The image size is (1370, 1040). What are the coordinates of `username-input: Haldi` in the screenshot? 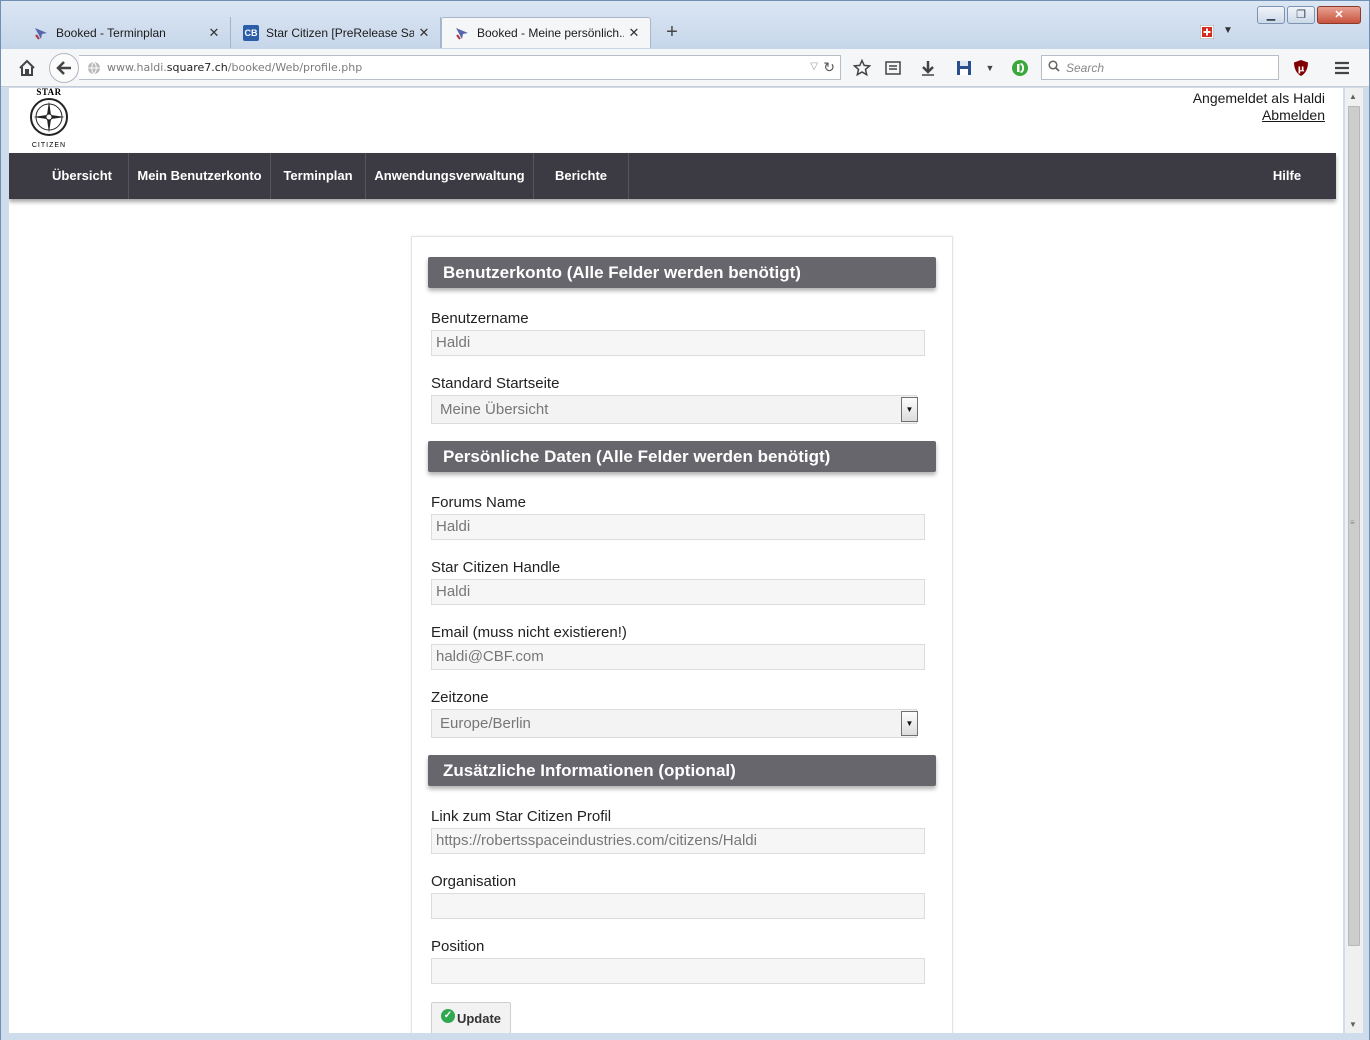 It's located at (678, 343).